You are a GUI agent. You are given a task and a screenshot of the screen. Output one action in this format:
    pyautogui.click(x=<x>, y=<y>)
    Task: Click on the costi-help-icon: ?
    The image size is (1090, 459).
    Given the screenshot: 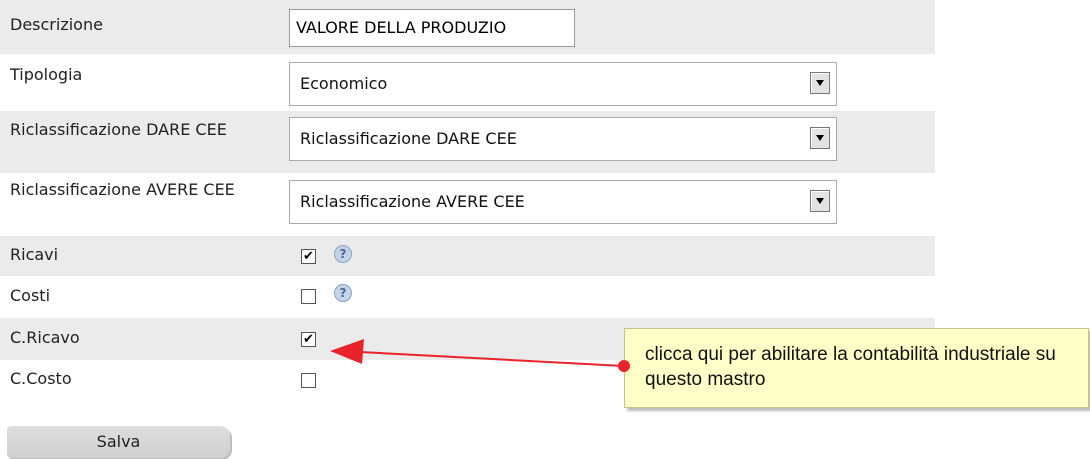 What is the action you would take?
    pyautogui.click(x=343, y=293)
    